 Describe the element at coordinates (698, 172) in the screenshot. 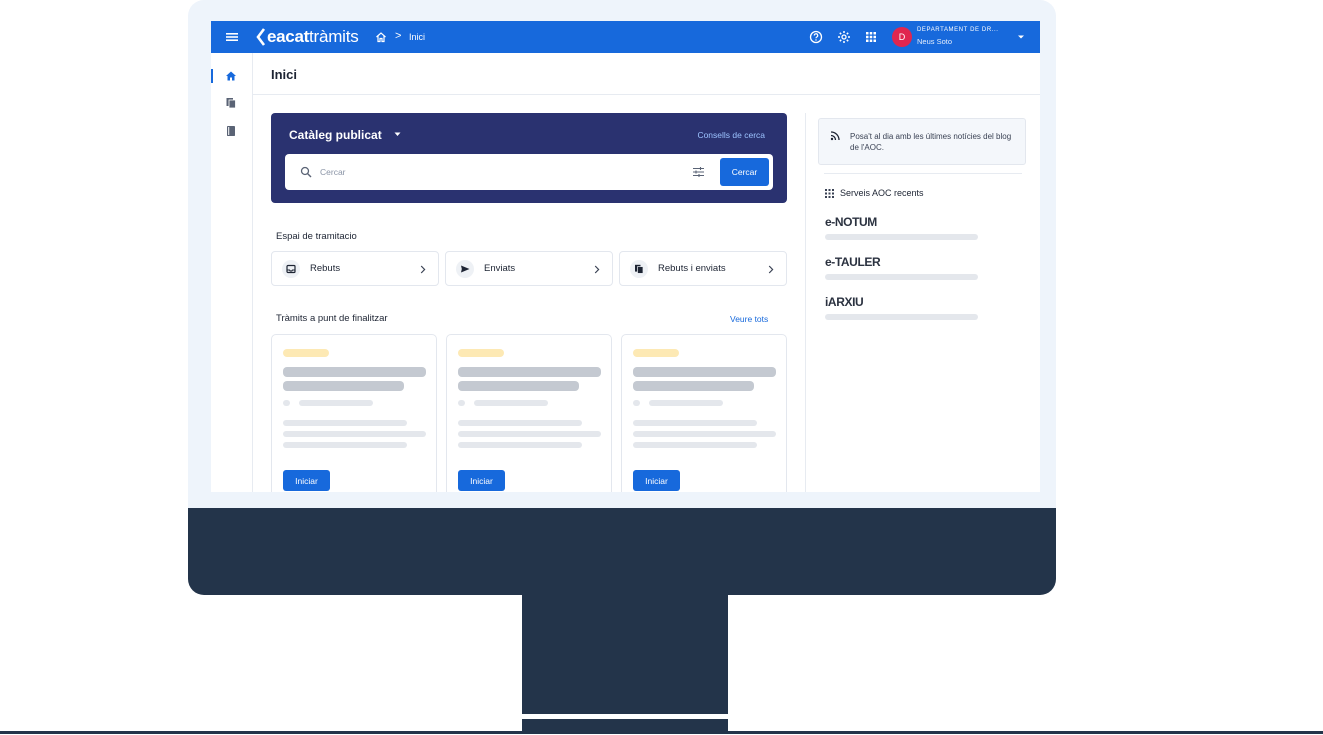

I see `filter-sliders-icon` at that location.